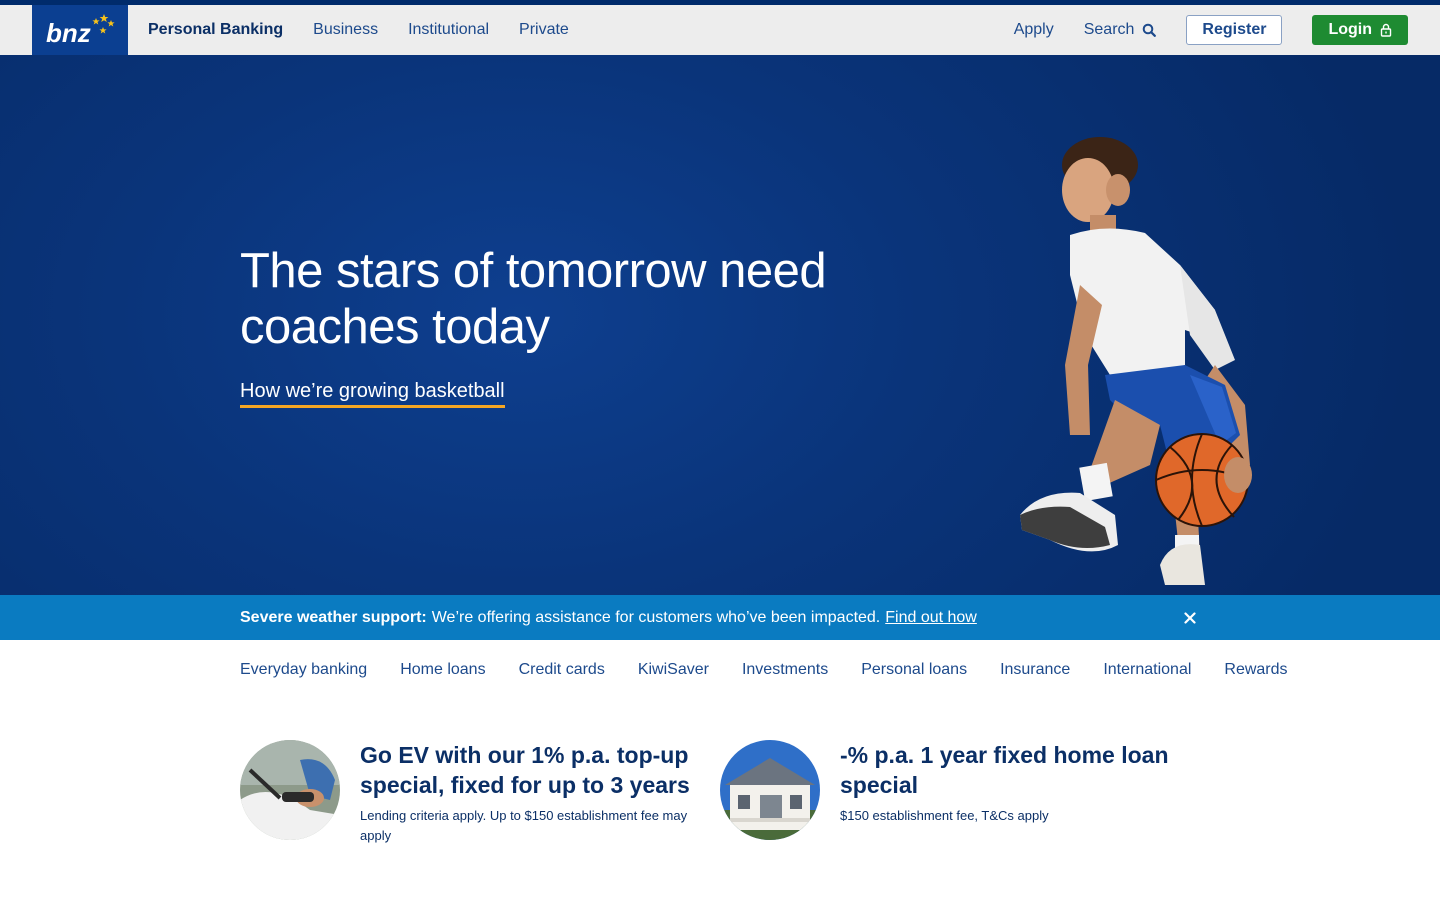 The width and height of the screenshot is (1440, 900). Describe the element at coordinates (914, 670) in the screenshot. I see `product-personal-loans: Personal loans` at that location.